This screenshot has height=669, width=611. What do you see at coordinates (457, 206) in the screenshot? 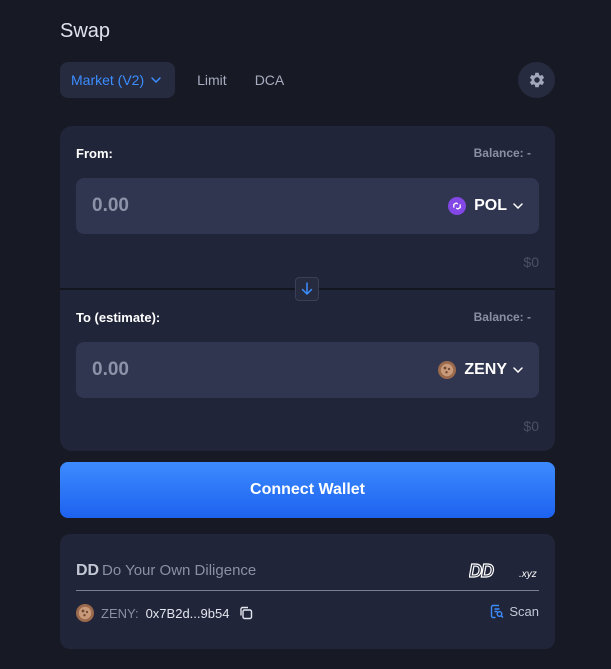
I see `pol-token-icon` at bounding box center [457, 206].